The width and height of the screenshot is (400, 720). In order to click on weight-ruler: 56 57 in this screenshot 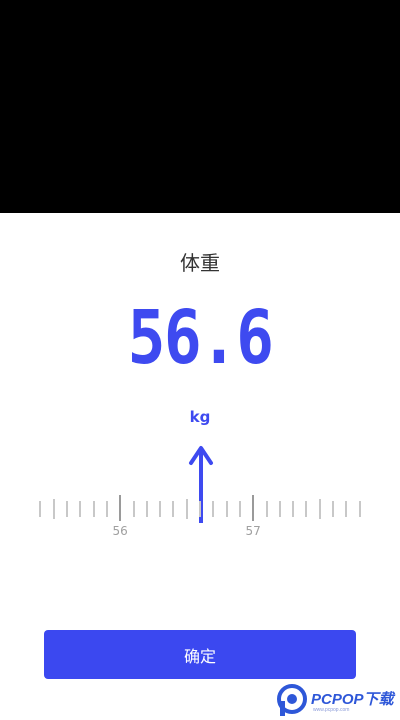, I will do `click(200, 518)`.